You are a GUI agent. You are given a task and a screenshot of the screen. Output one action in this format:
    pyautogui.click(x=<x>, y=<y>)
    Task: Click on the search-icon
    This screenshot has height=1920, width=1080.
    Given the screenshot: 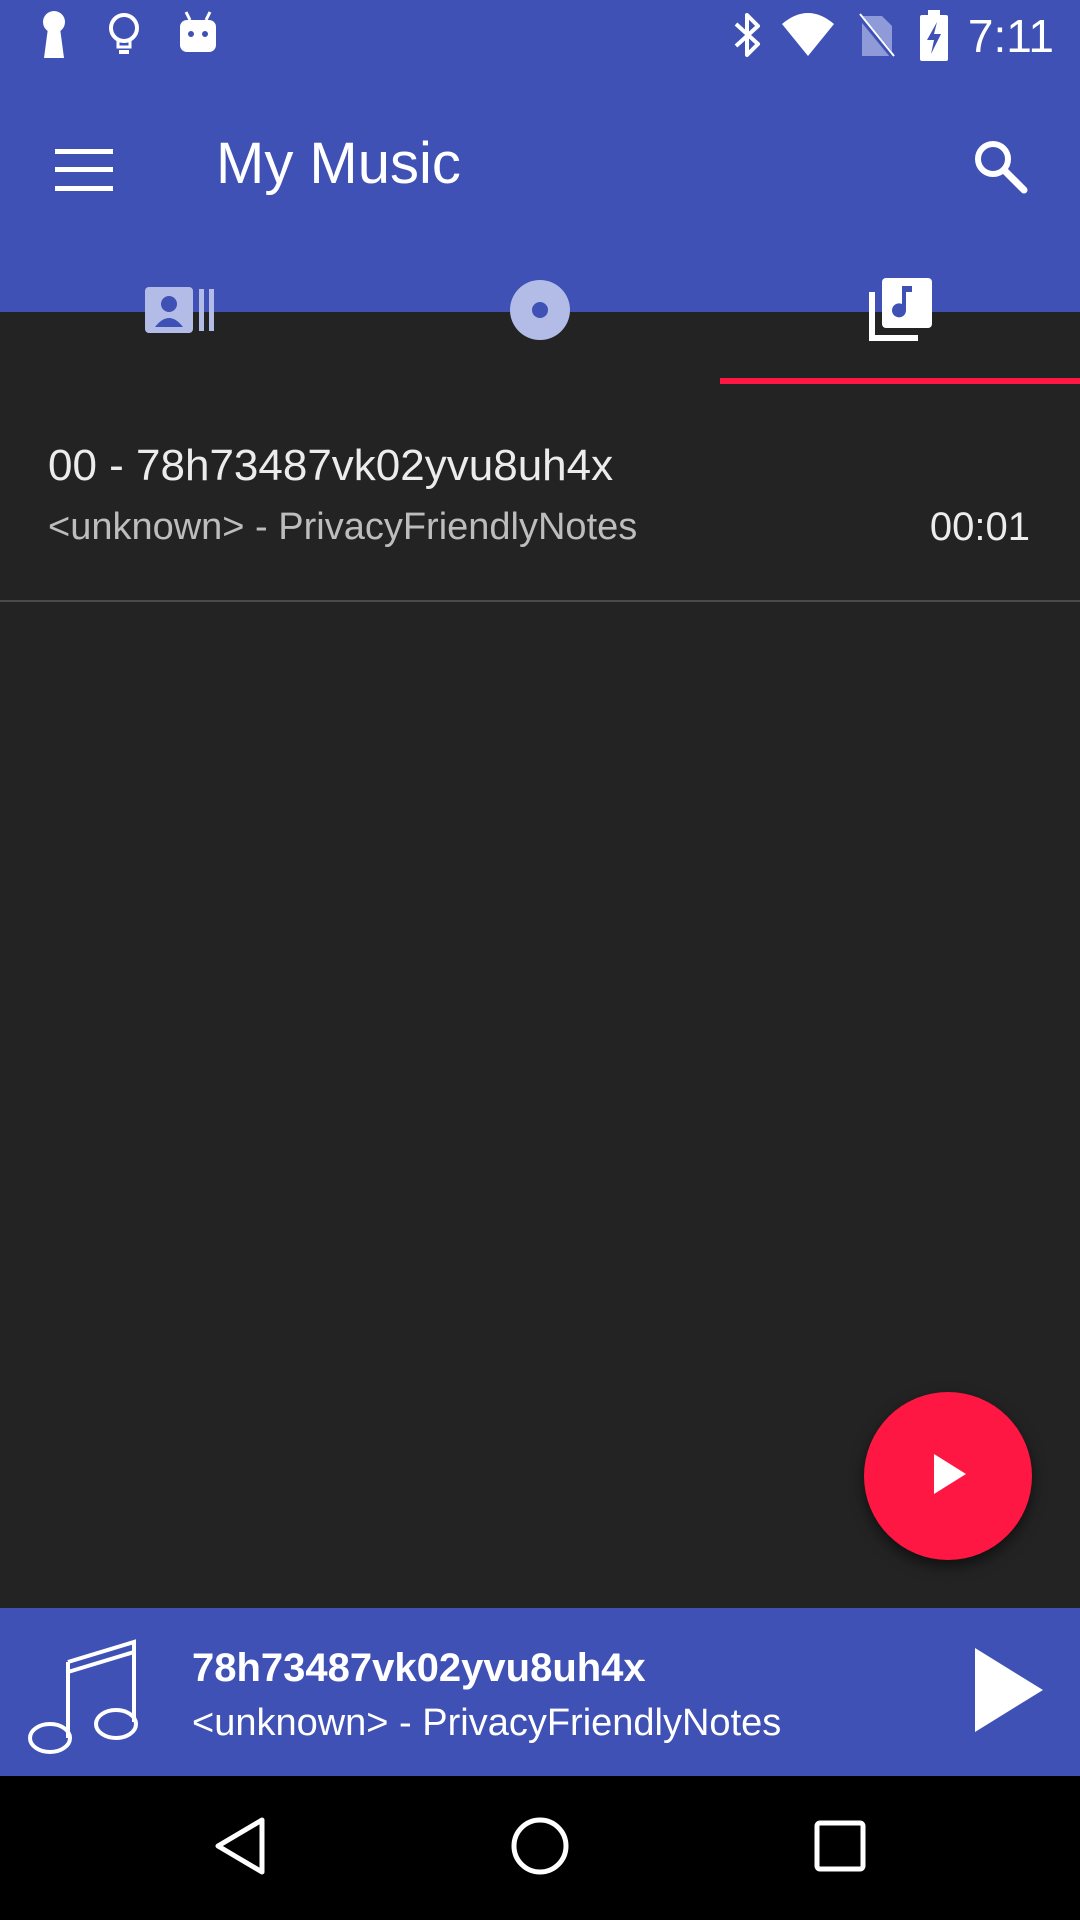 What is the action you would take?
    pyautogui.click(x=1000, y=168)
    